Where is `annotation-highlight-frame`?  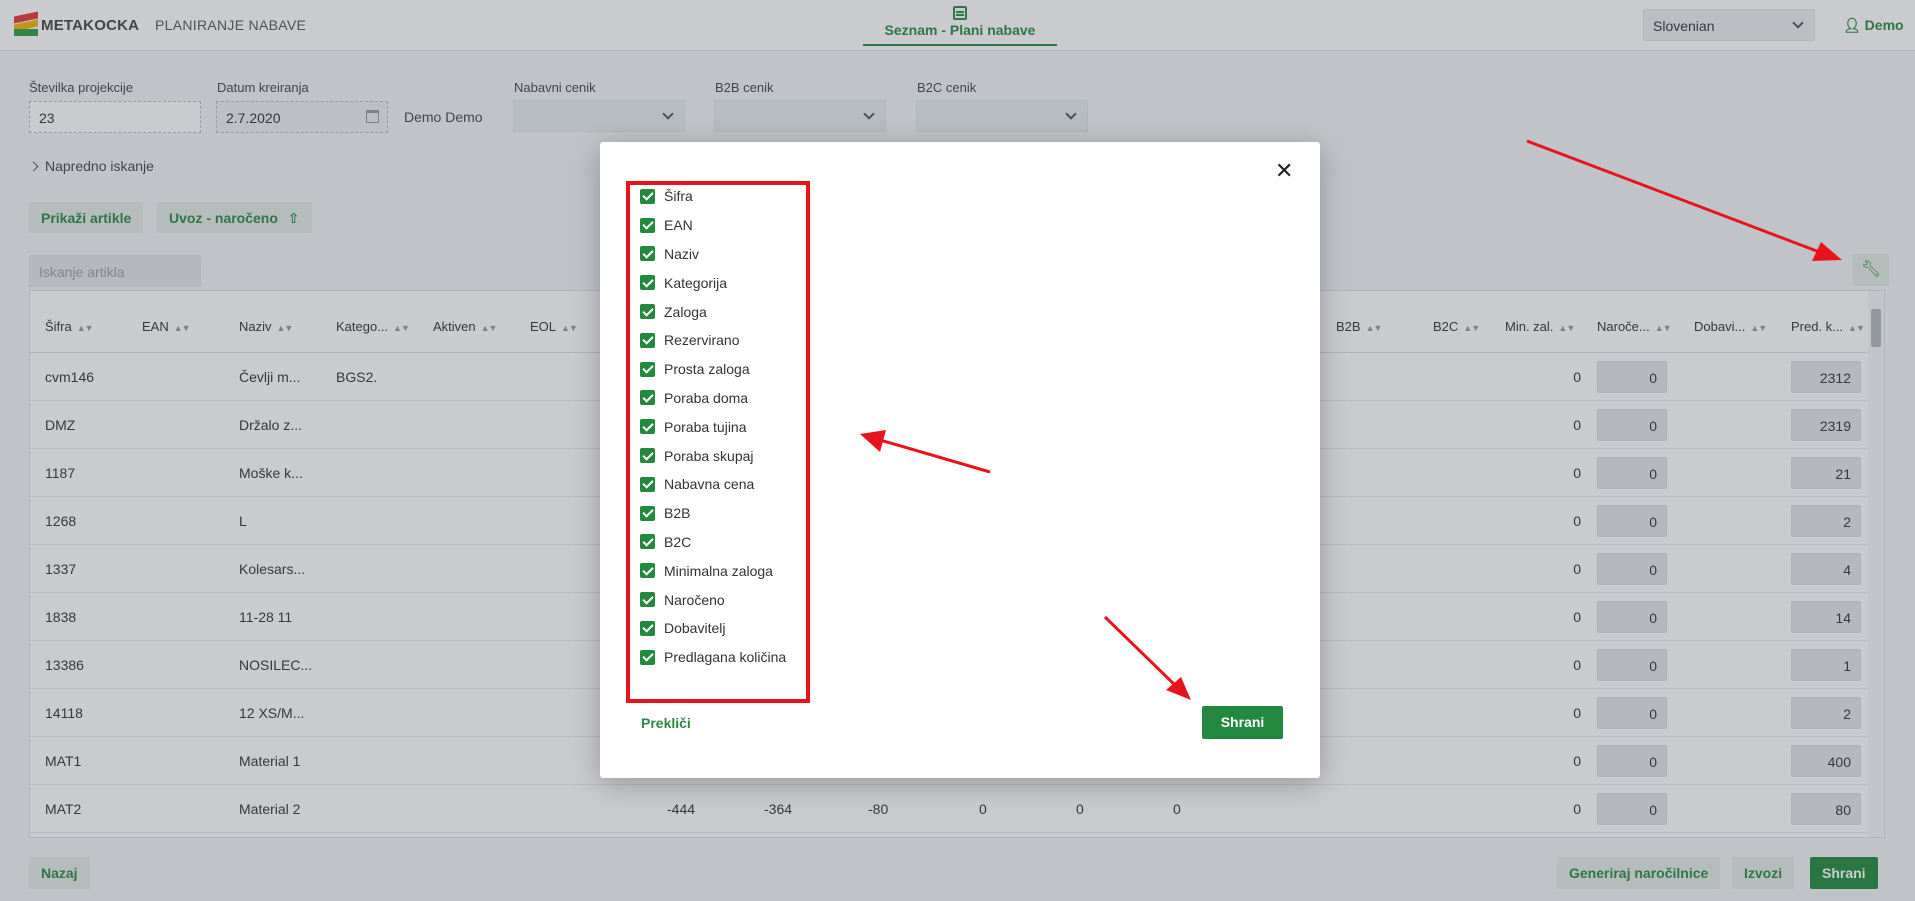 annotation-highlight-frame is located at coordinates (718, 442).